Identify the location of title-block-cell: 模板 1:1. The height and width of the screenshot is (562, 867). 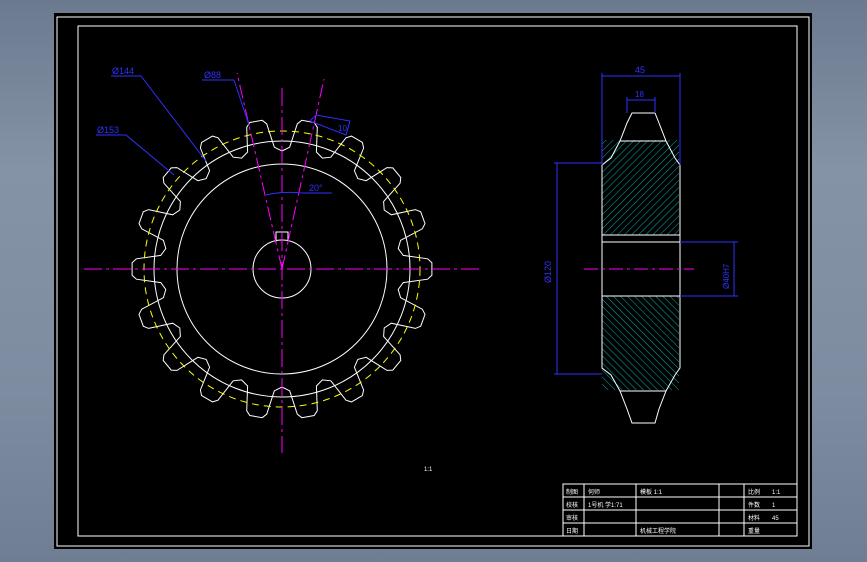
(651, 492).